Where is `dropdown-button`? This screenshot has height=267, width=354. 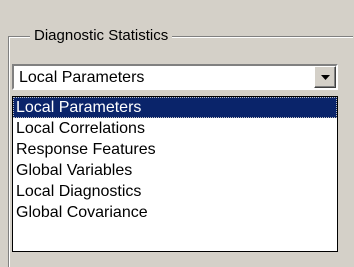
dropdown-button is located at coordinates (325, 77).